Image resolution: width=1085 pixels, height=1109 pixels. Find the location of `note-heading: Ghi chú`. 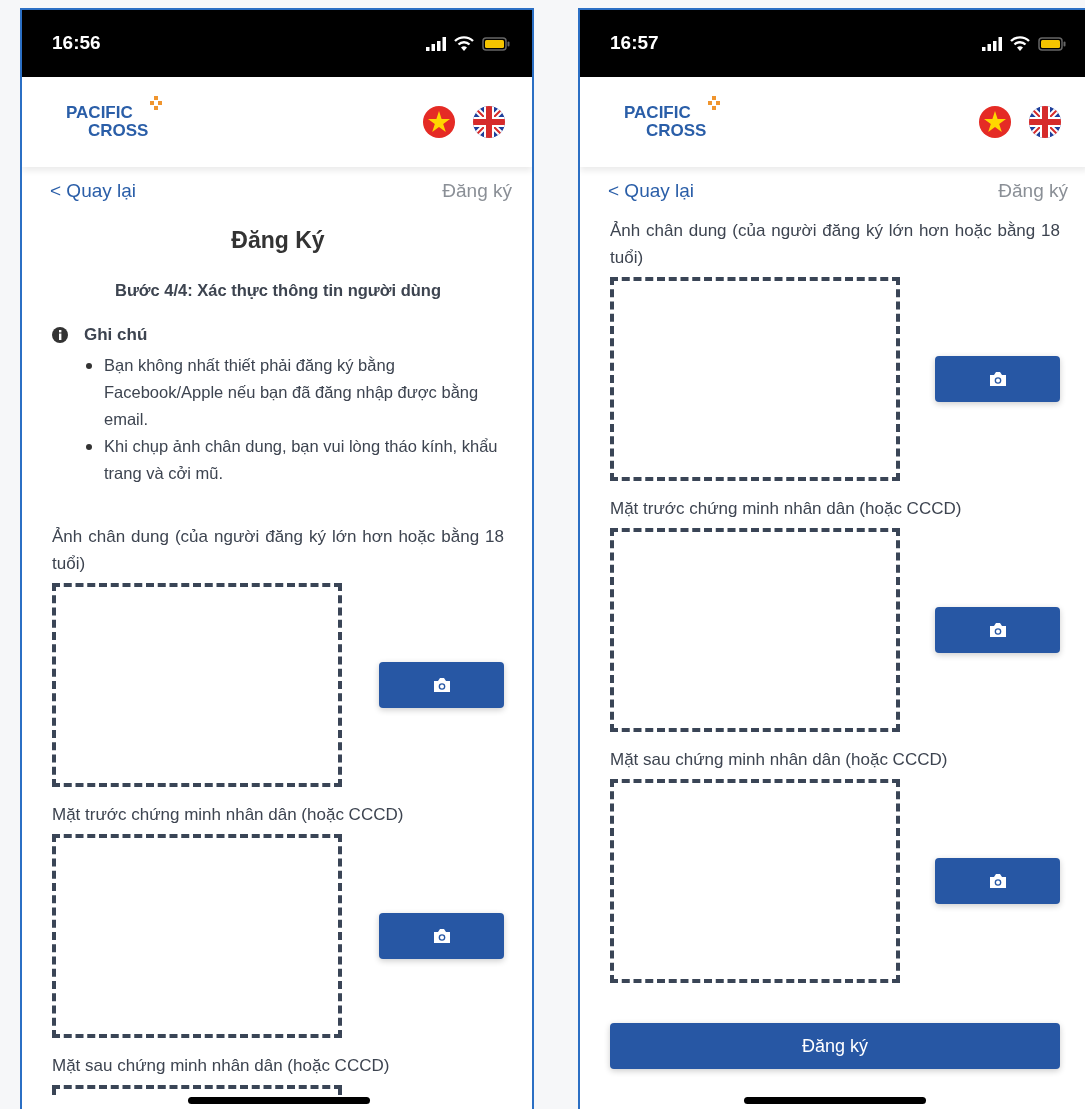

note-heading: Ghi chú is located at coordinates (116, 335).